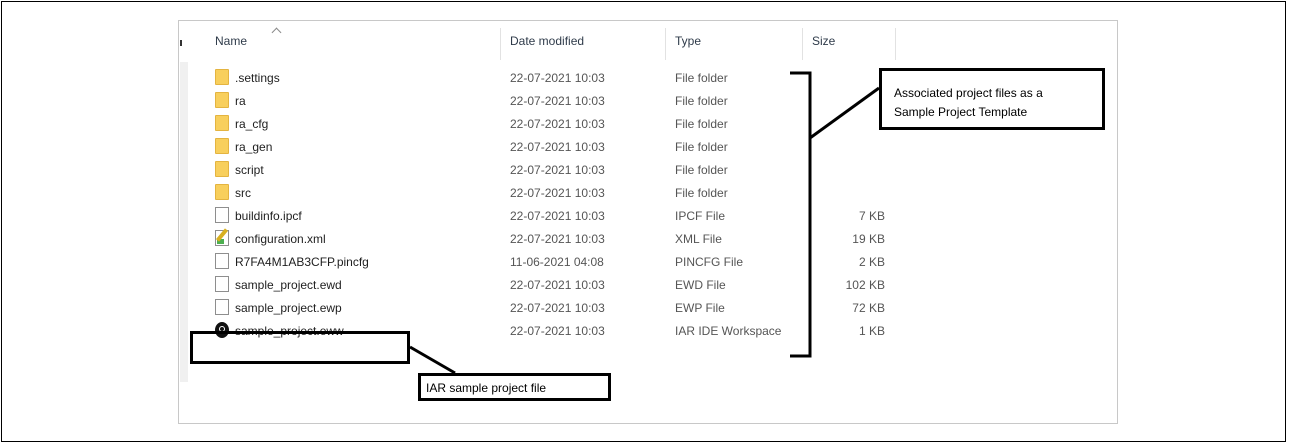 This screenshot has width=1289, height=444. I want to click on pointer-line-bottom, so click(432, 360).